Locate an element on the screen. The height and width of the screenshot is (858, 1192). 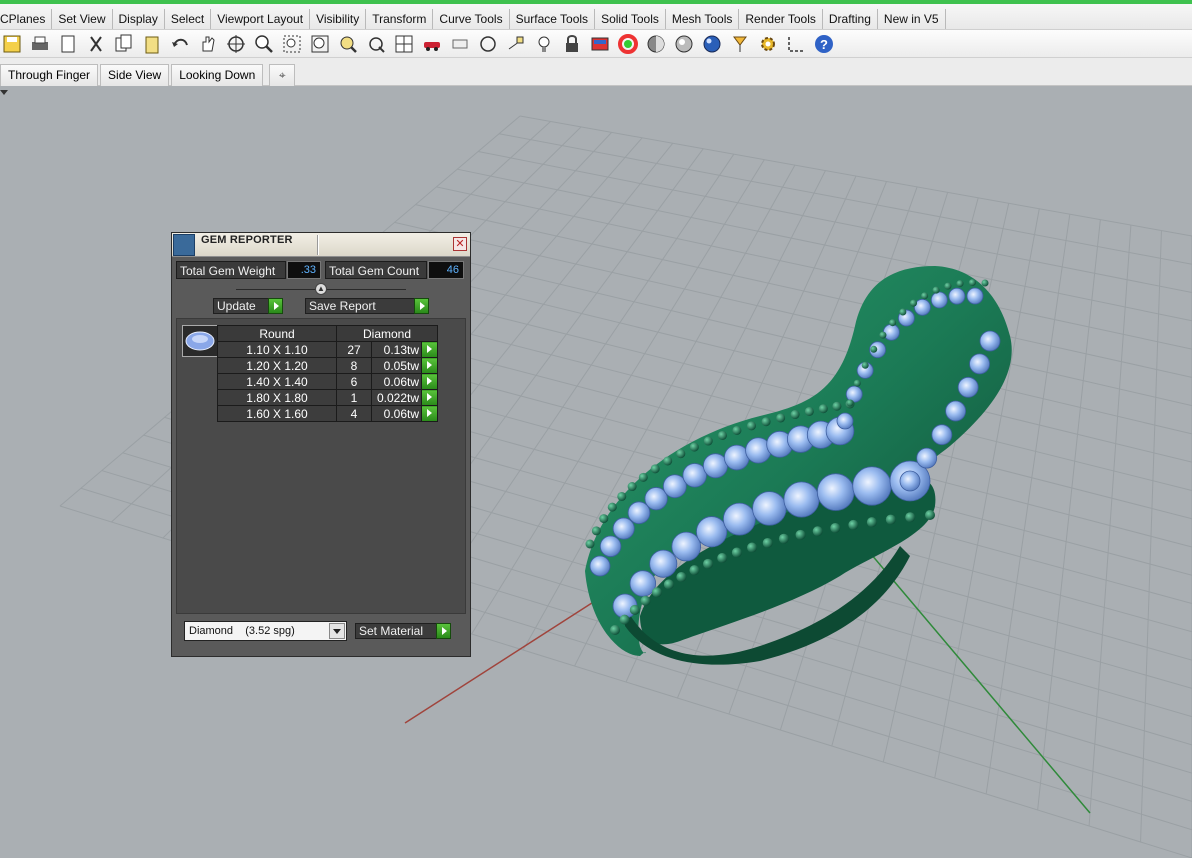
clipboard-icon is located at coordinates (152, 44).